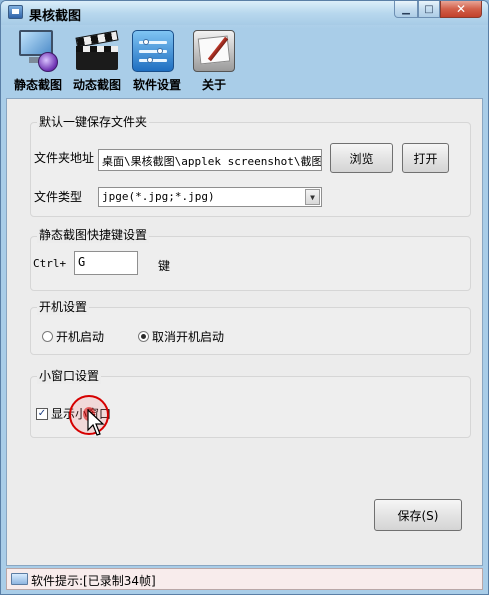 This screenshot has width=489, height=595. What do you see at coordinates (38, 51) in the screenshot?
I see `monitor-disc-icon` at bounding box center [38, 51].